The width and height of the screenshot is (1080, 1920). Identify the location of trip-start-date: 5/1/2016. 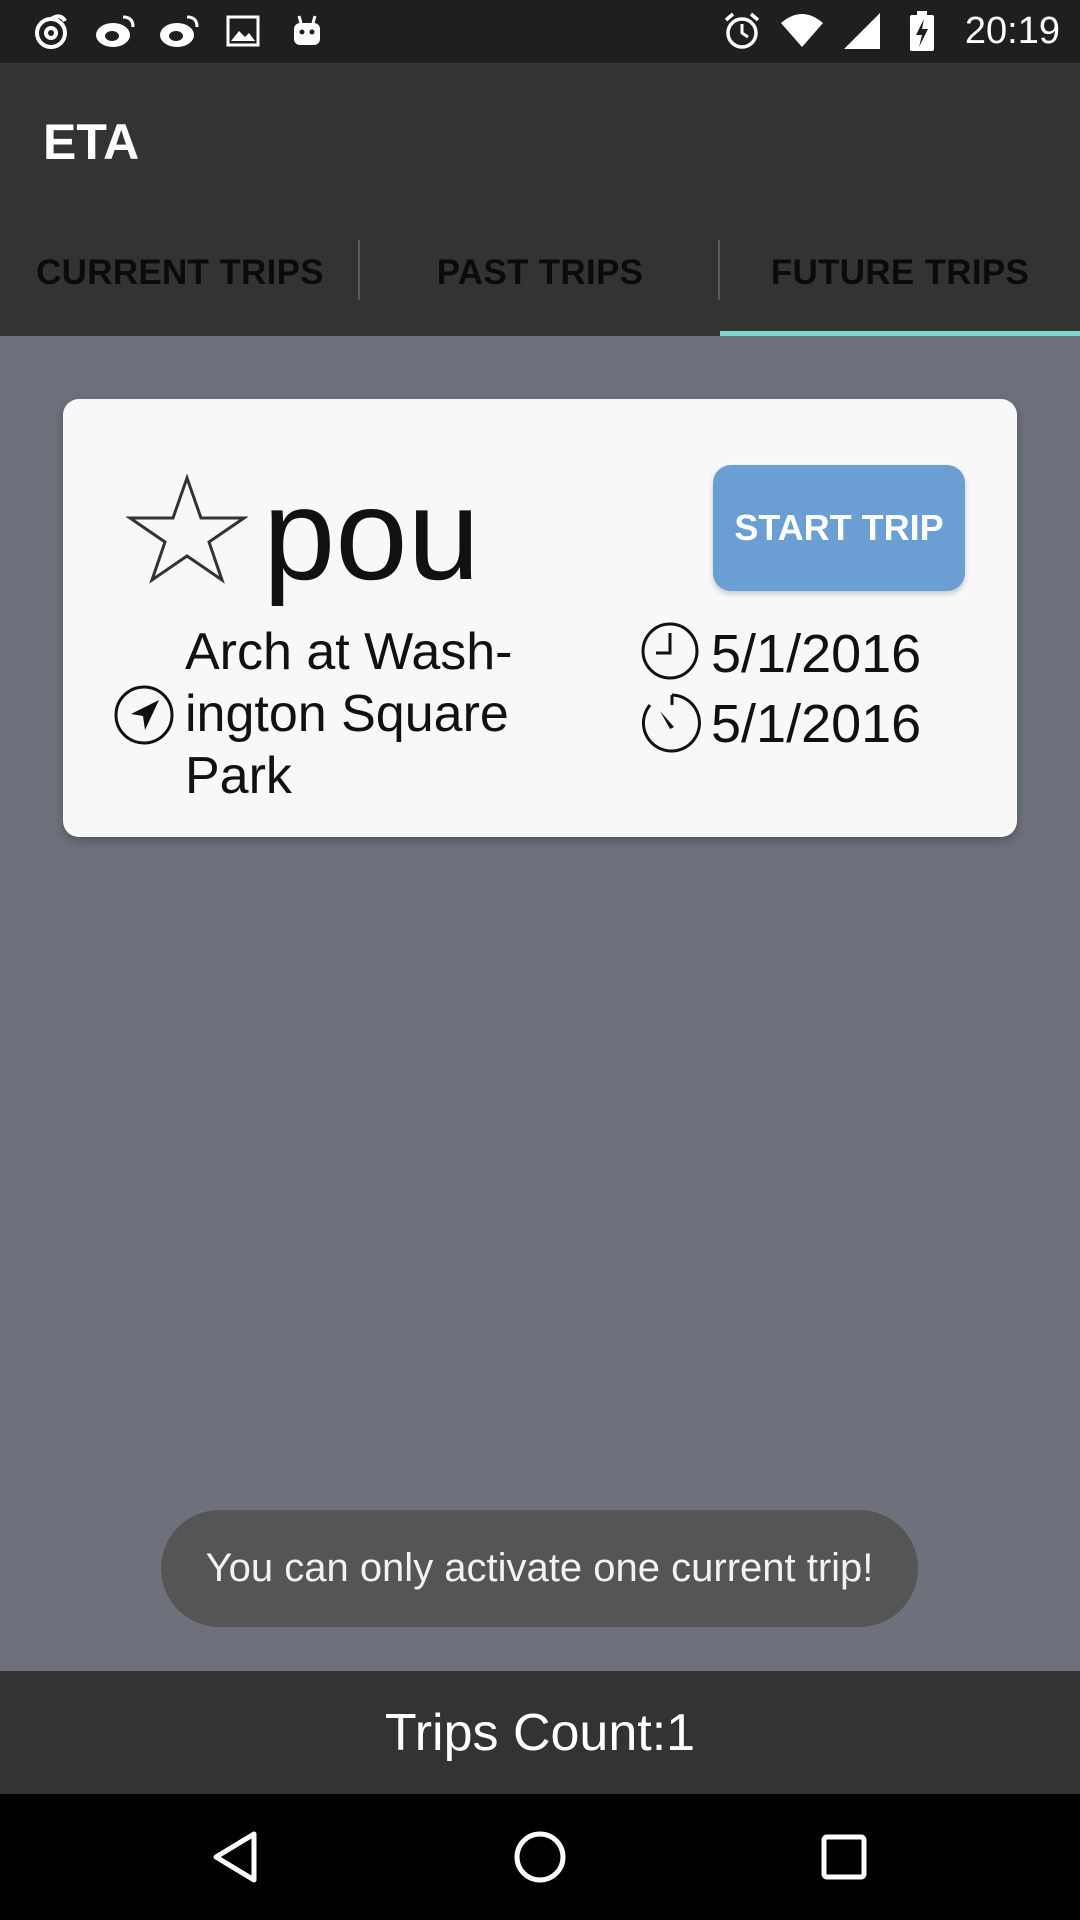
(816, 654).